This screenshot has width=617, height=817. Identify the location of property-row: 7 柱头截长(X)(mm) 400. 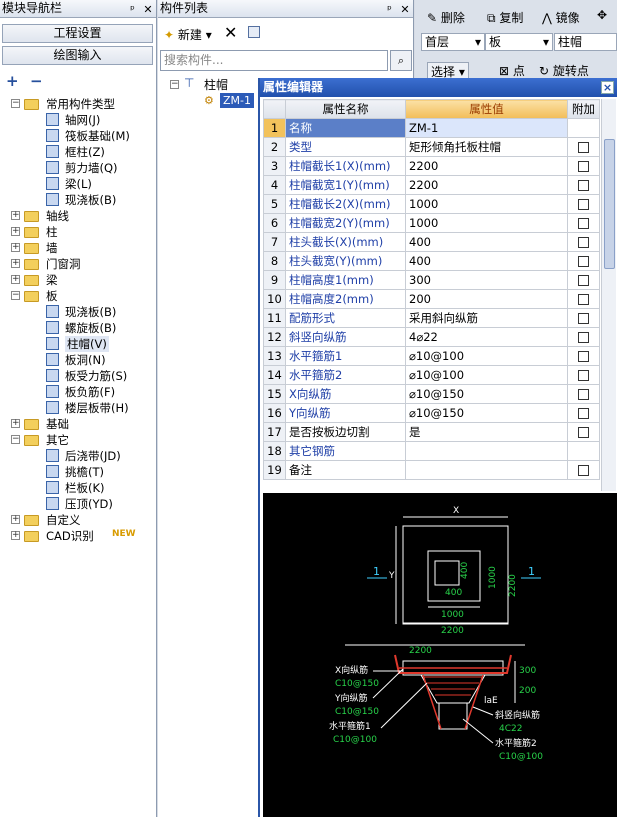
(431, 242).